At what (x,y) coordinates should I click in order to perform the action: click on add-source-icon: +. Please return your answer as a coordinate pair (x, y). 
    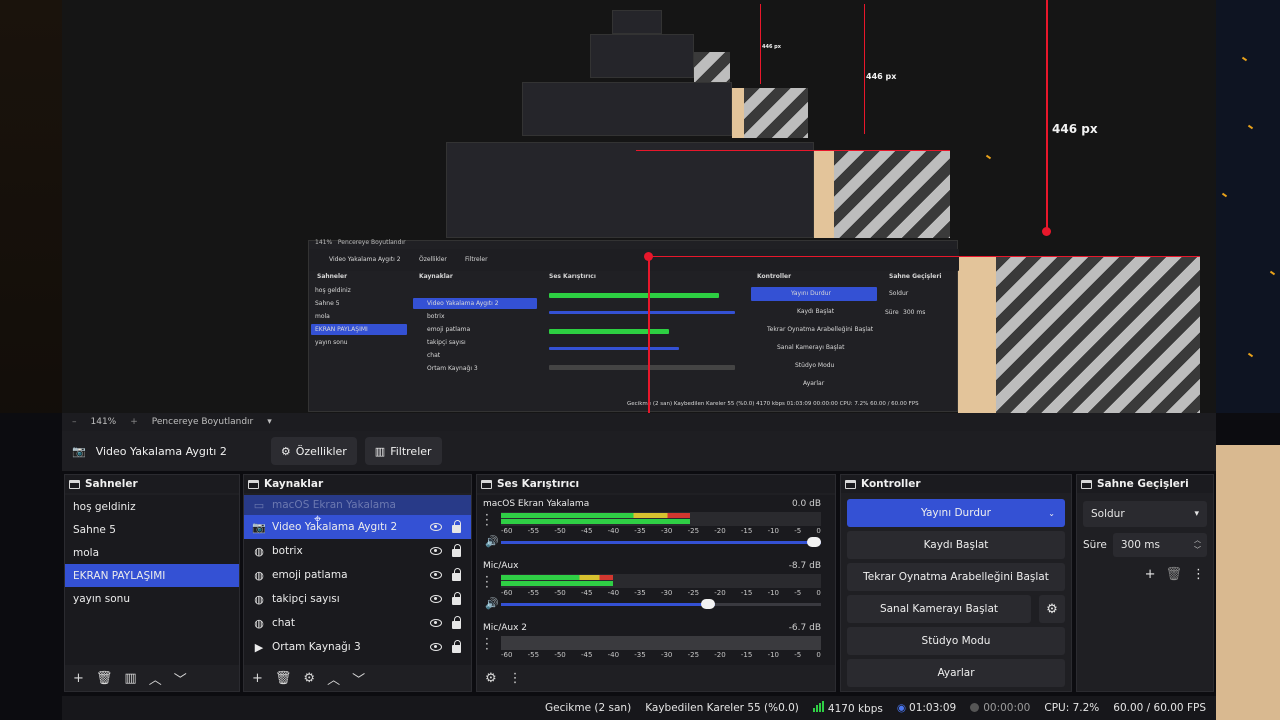
    Looking at the image, I should click on (257, 678).